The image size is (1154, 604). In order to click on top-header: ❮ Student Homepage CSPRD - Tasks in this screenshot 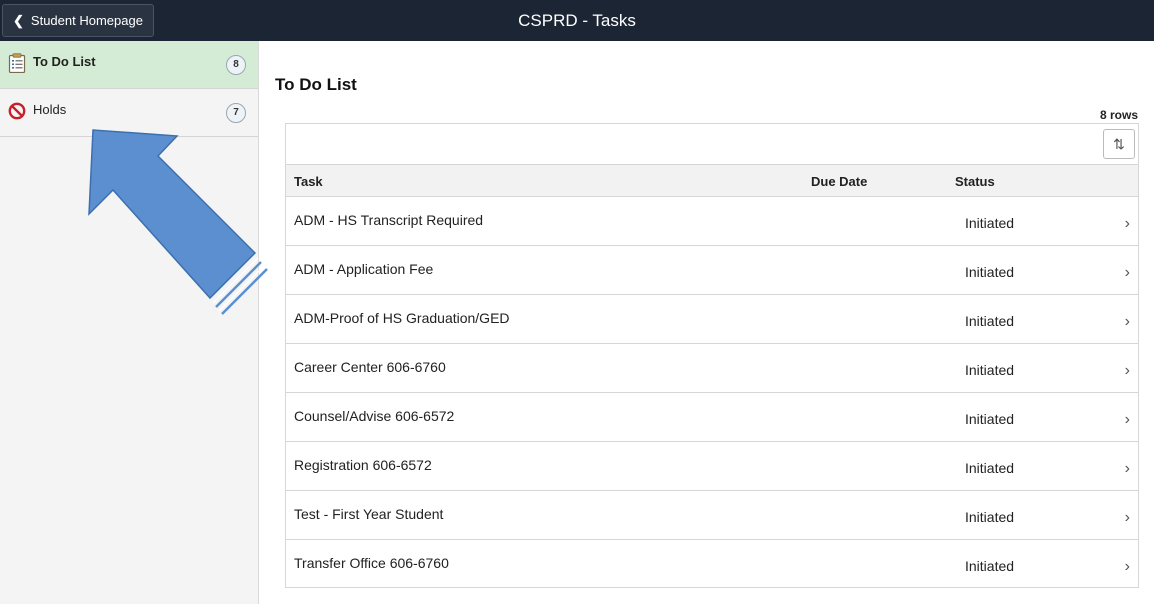, I will do `click(577, 20)`.